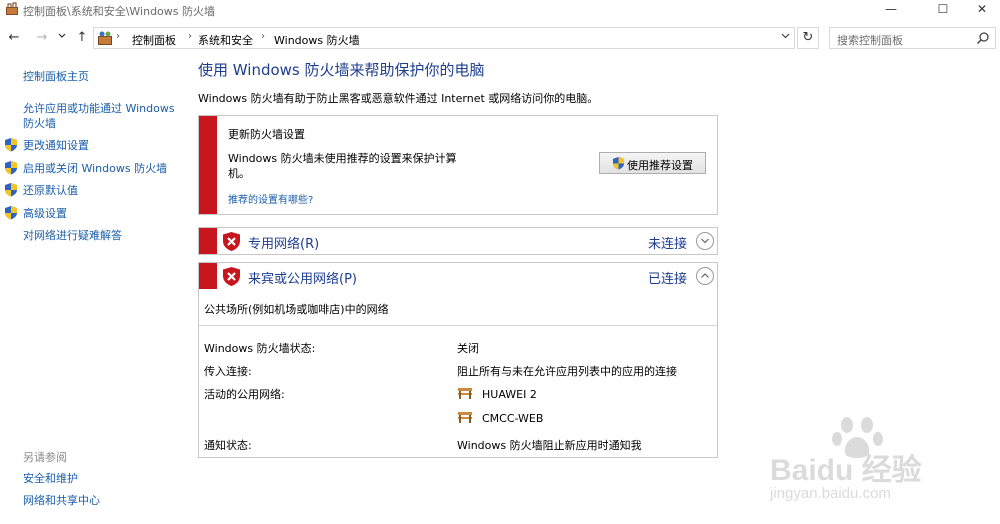 Image resolution: width=1000 pixels, height=524 pixels. I want to click on address-bar: › 控制面板 › 系统和安全 › Windows 防火墙, so click(444, 38).